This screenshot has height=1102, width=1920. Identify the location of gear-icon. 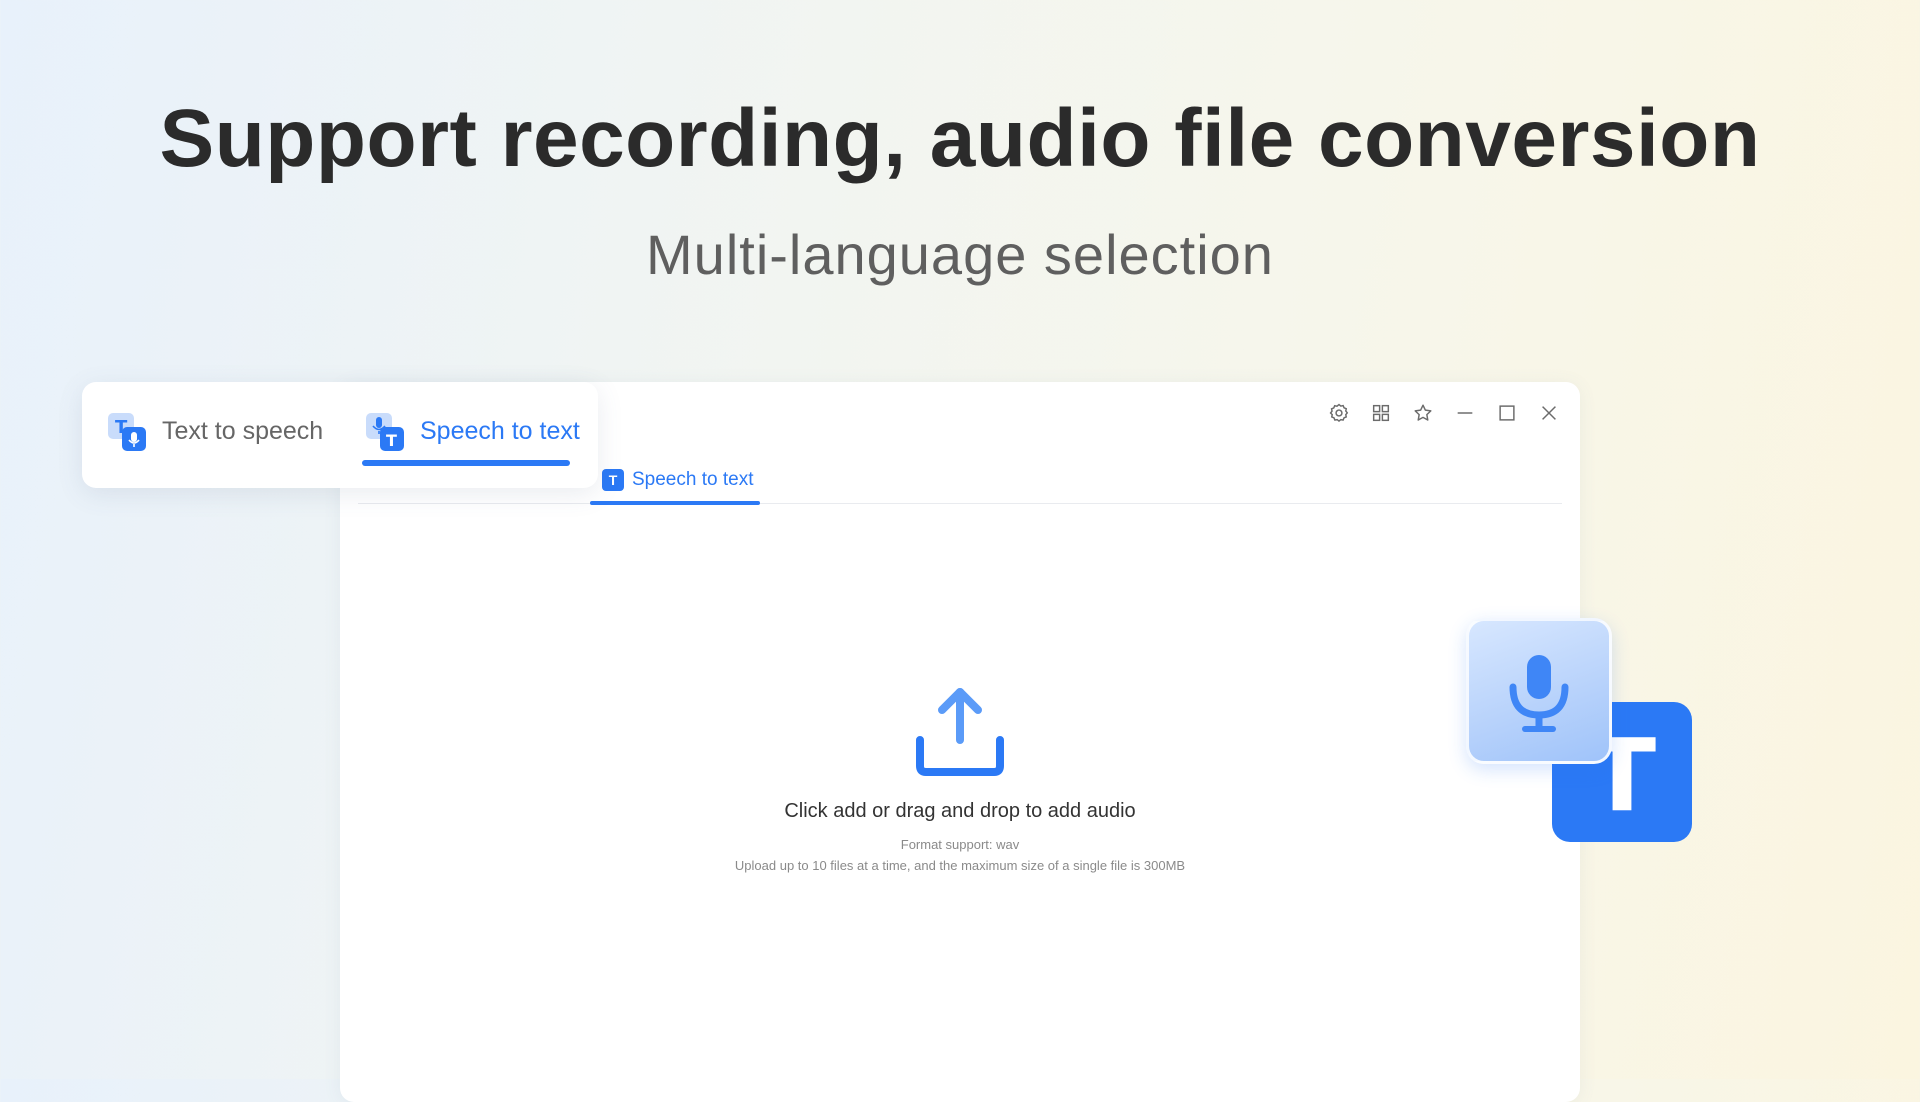
(1339, 413).